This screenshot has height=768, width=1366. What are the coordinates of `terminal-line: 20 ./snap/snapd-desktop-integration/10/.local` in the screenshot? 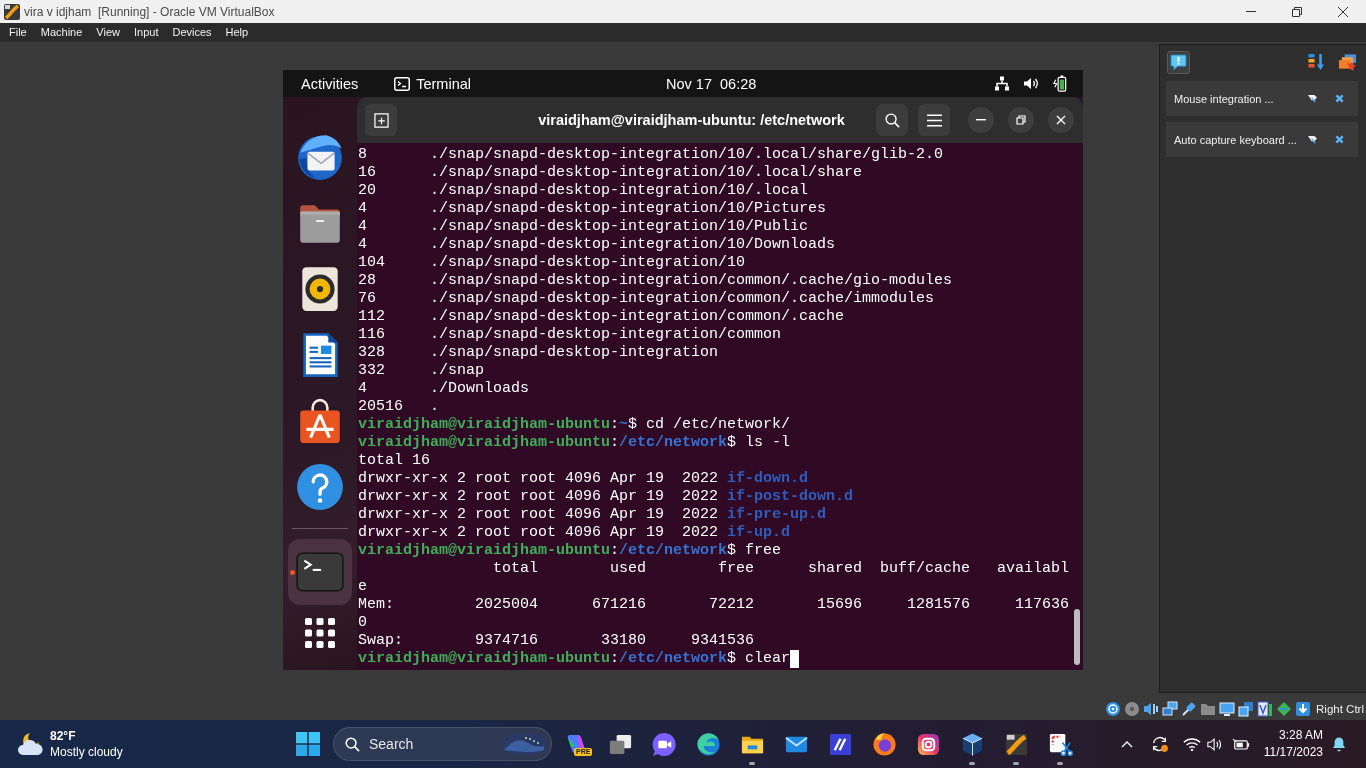 It's located at (583, 191).